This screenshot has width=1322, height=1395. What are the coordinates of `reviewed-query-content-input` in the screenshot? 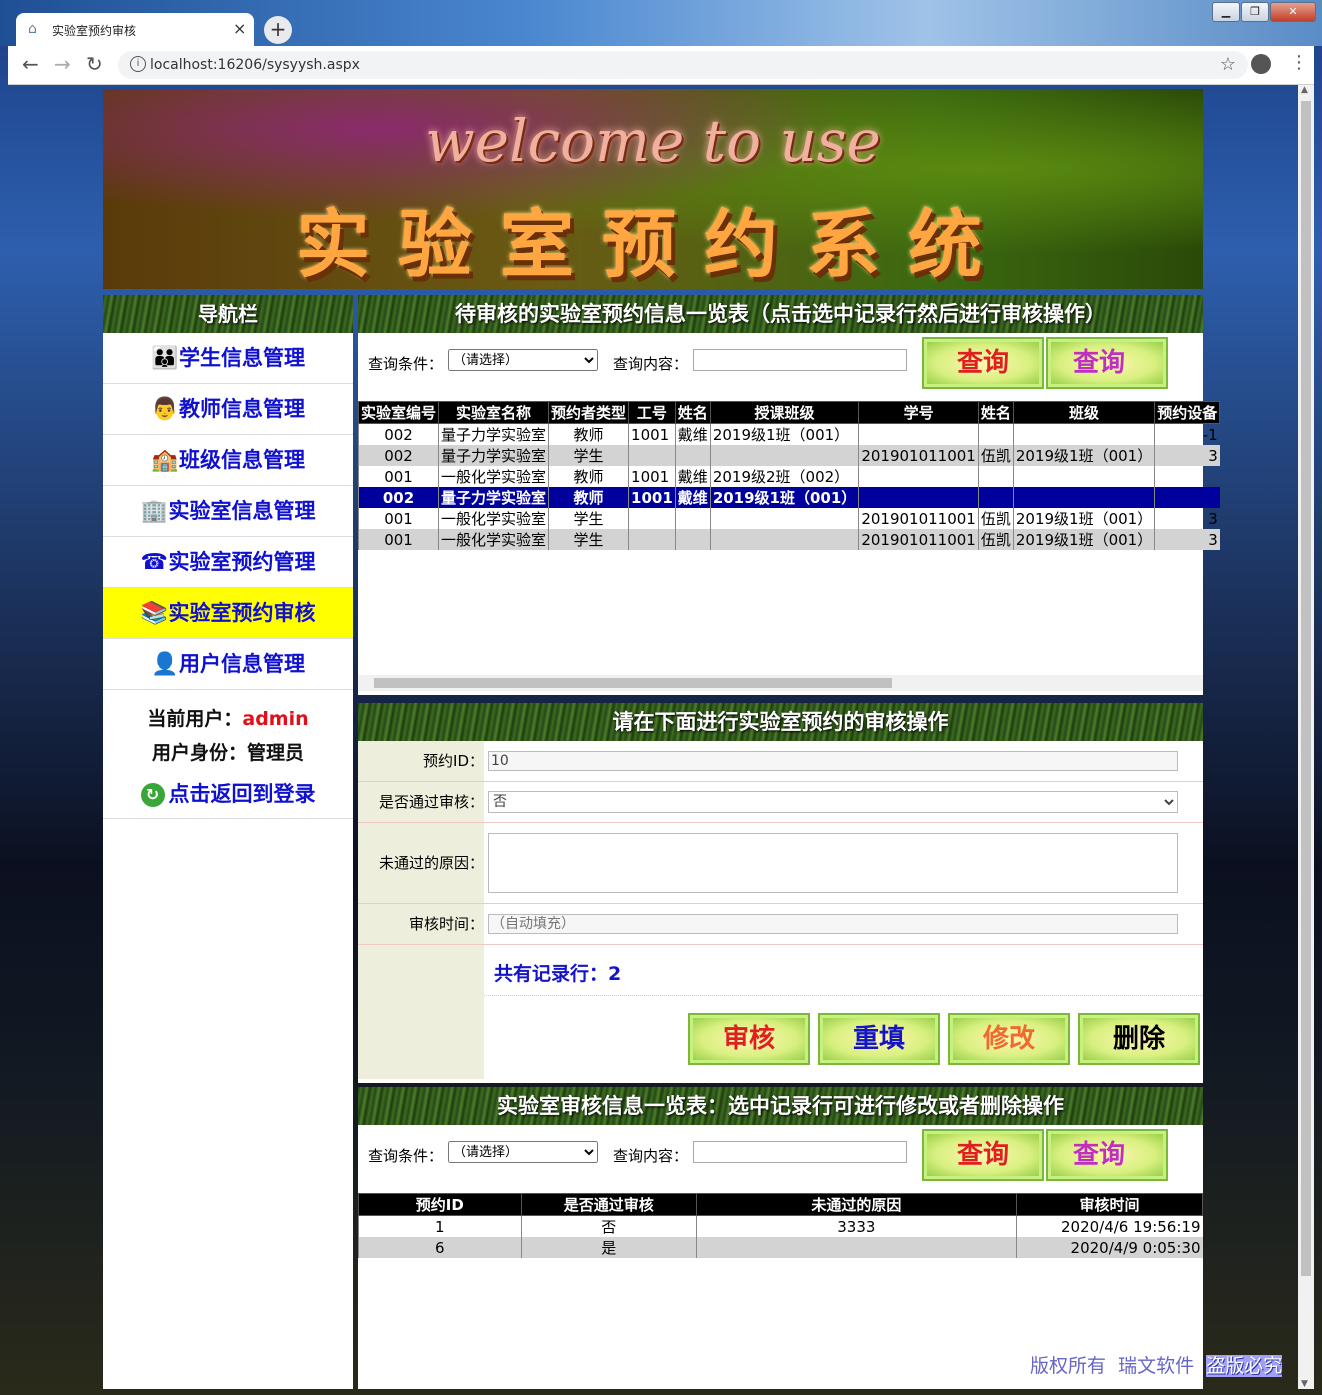 It's located at (800, 1152).